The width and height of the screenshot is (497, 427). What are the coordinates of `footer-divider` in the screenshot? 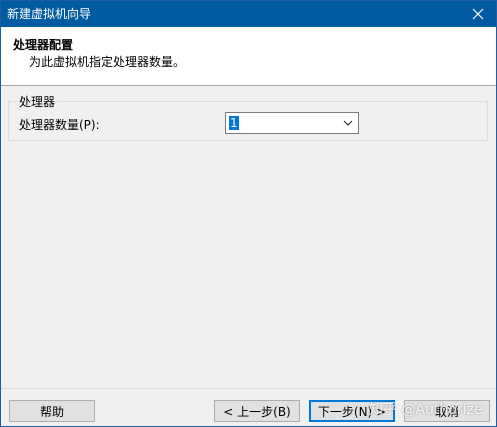 It's located at (248, 388).